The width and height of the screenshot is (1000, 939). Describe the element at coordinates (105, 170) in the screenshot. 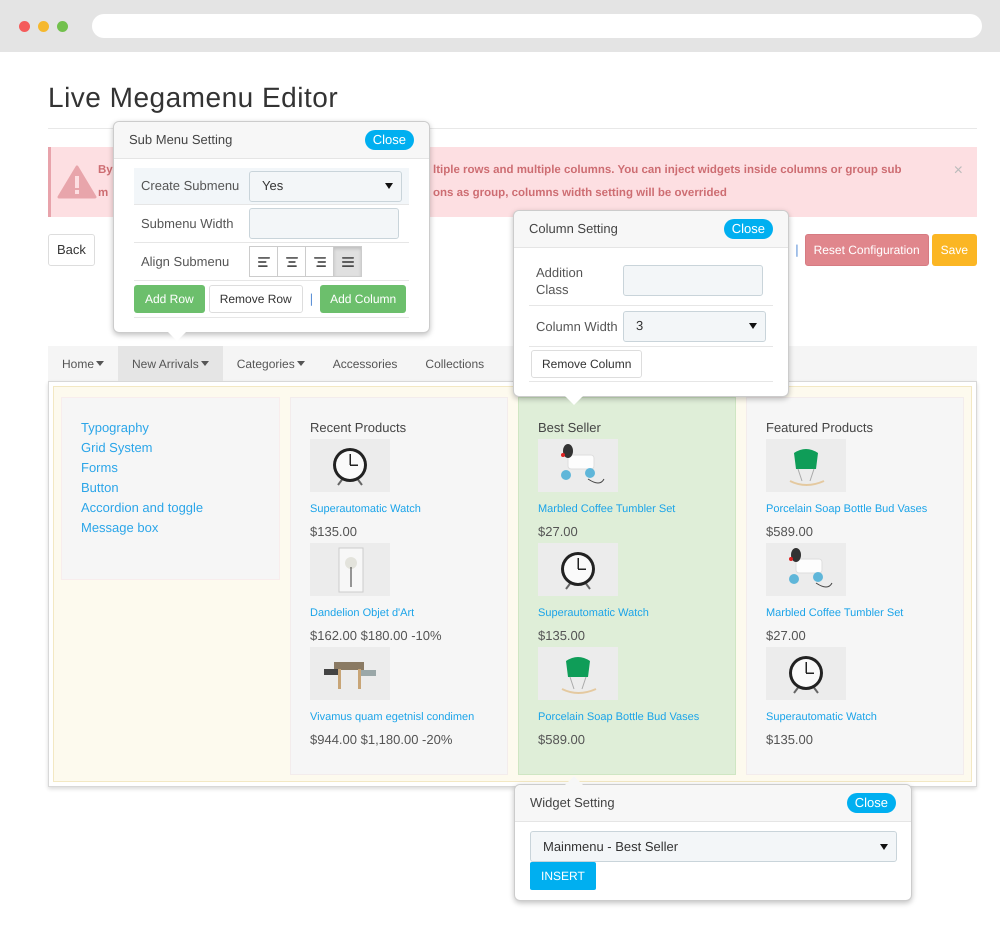

I see `alert-text: By` at that location.